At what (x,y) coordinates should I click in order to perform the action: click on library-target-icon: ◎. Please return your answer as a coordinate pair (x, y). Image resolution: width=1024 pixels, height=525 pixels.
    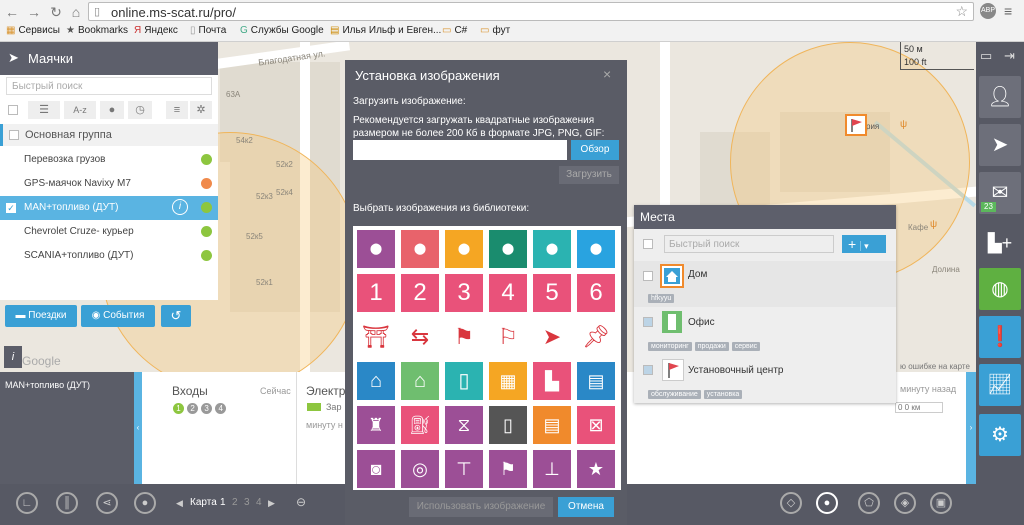
    Looking at the image, I should click on (420, 469).